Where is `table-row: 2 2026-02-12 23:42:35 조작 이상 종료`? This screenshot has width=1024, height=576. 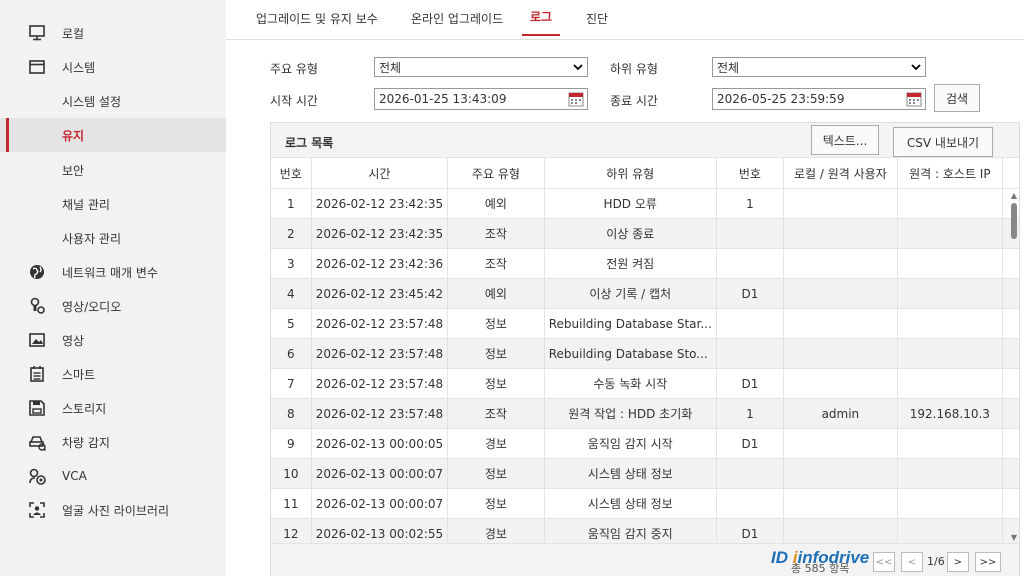 table-row: 2 2026-02-12 23:42:35 조작 이상 종료 is located at coordinates (645, 233).